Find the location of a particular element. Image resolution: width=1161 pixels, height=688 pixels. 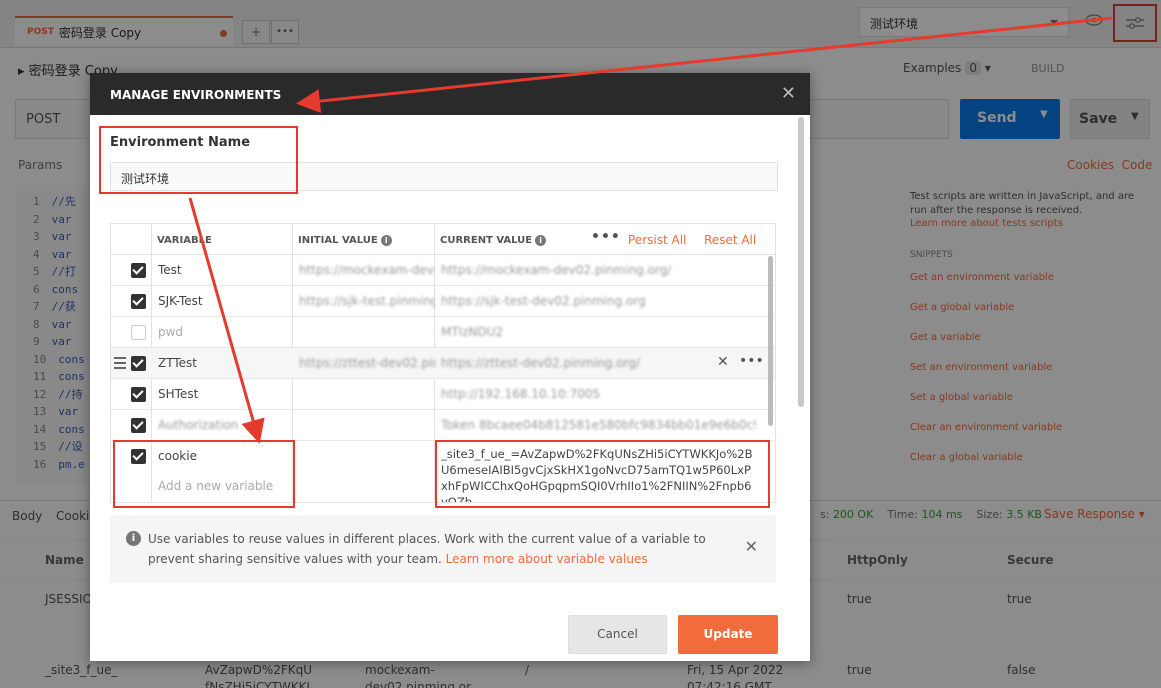

header-current-value: CURRENT VALUE i is located at coordinates (493, 240).